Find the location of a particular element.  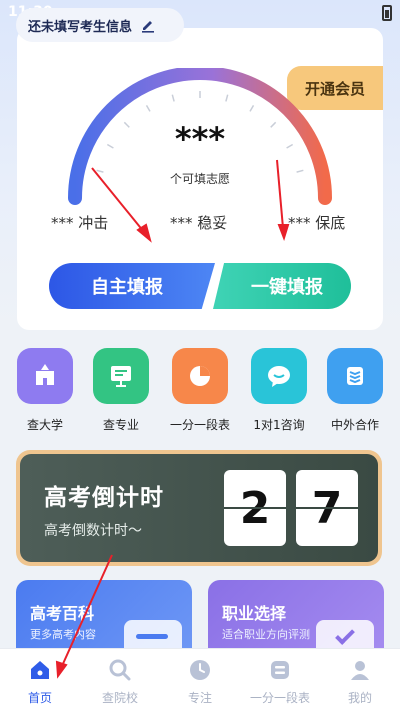

countdown-digit-ones: 7 is located at coordinates (327, 508).